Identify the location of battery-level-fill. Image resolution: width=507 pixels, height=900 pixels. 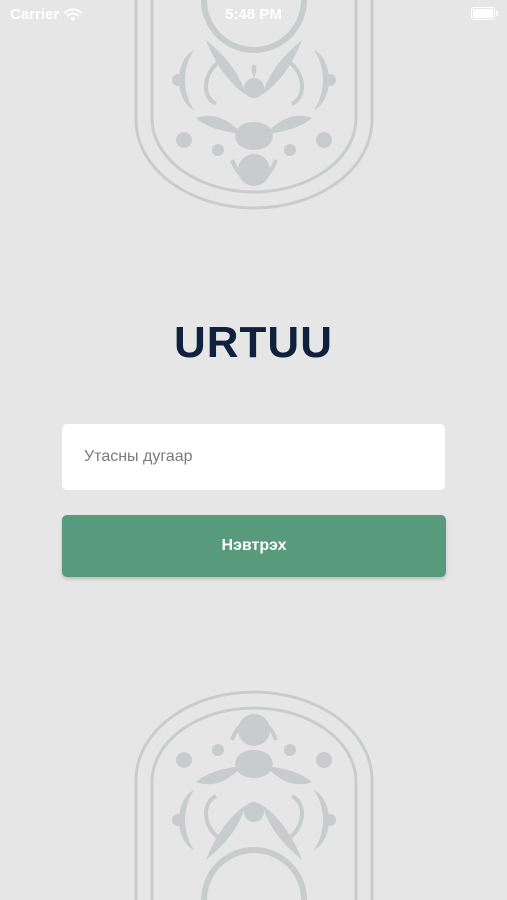
(483, 13).